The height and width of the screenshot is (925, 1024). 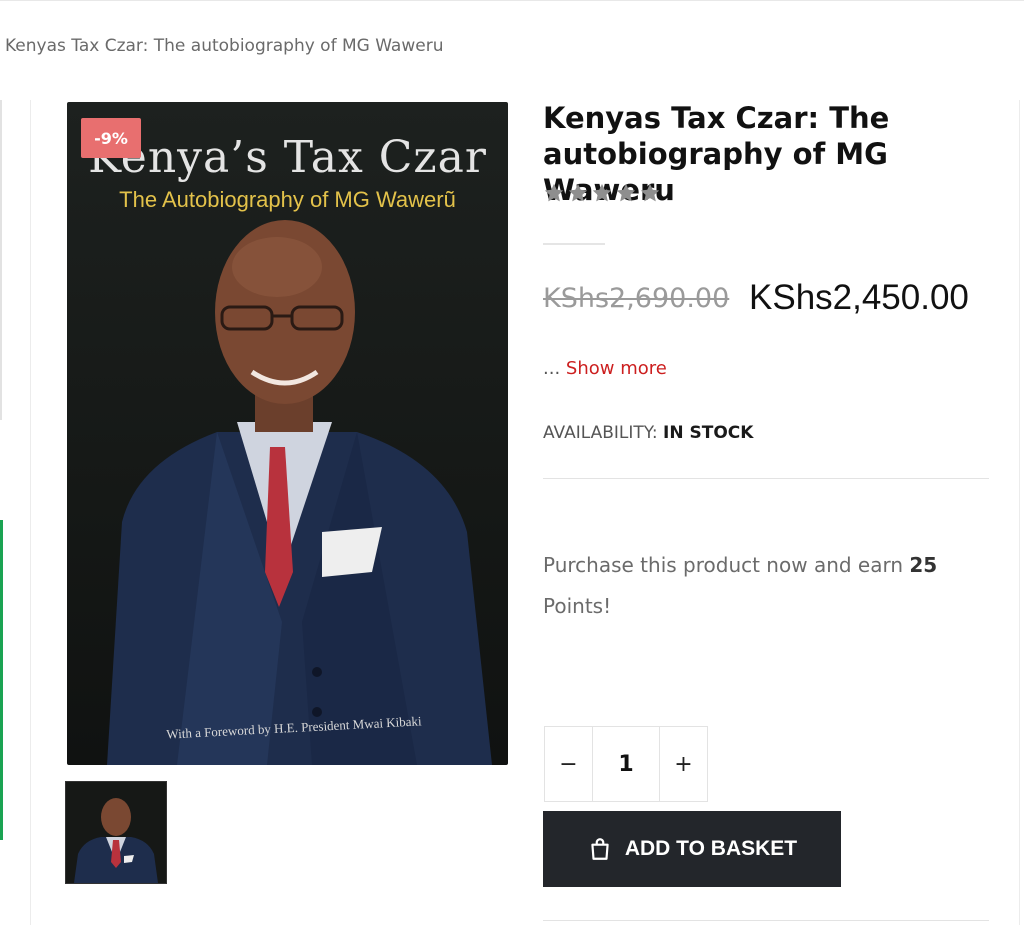 I want to click on add-to-basket-button: ADD TO BASKET, so click(x=692, y=849).